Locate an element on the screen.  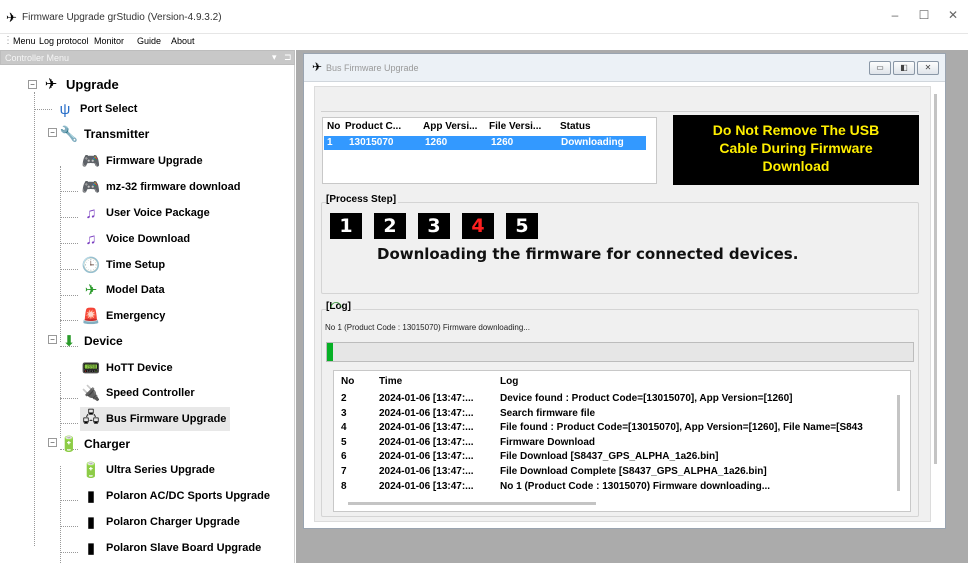
child-vertical-scrollbar is located at coordinates (935, 279).